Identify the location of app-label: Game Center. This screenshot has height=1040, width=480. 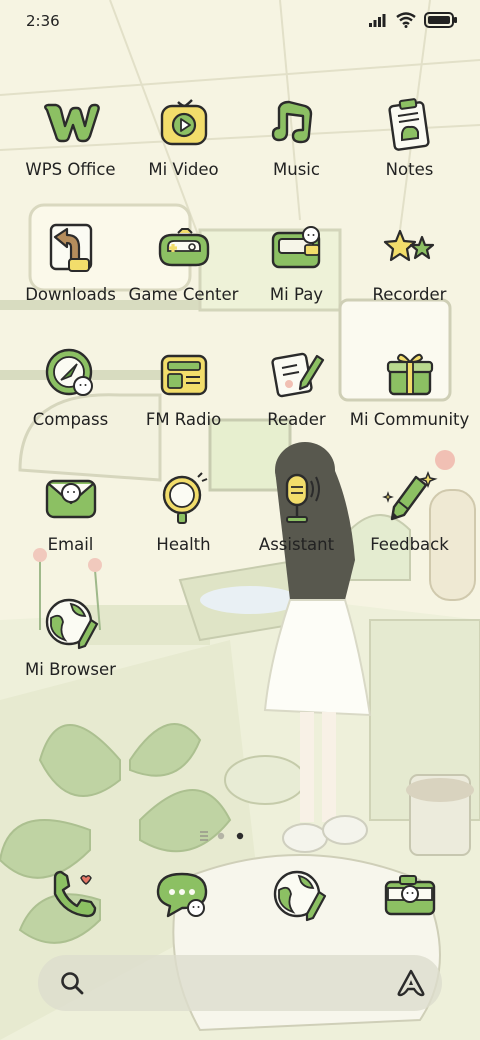
(183, 294).